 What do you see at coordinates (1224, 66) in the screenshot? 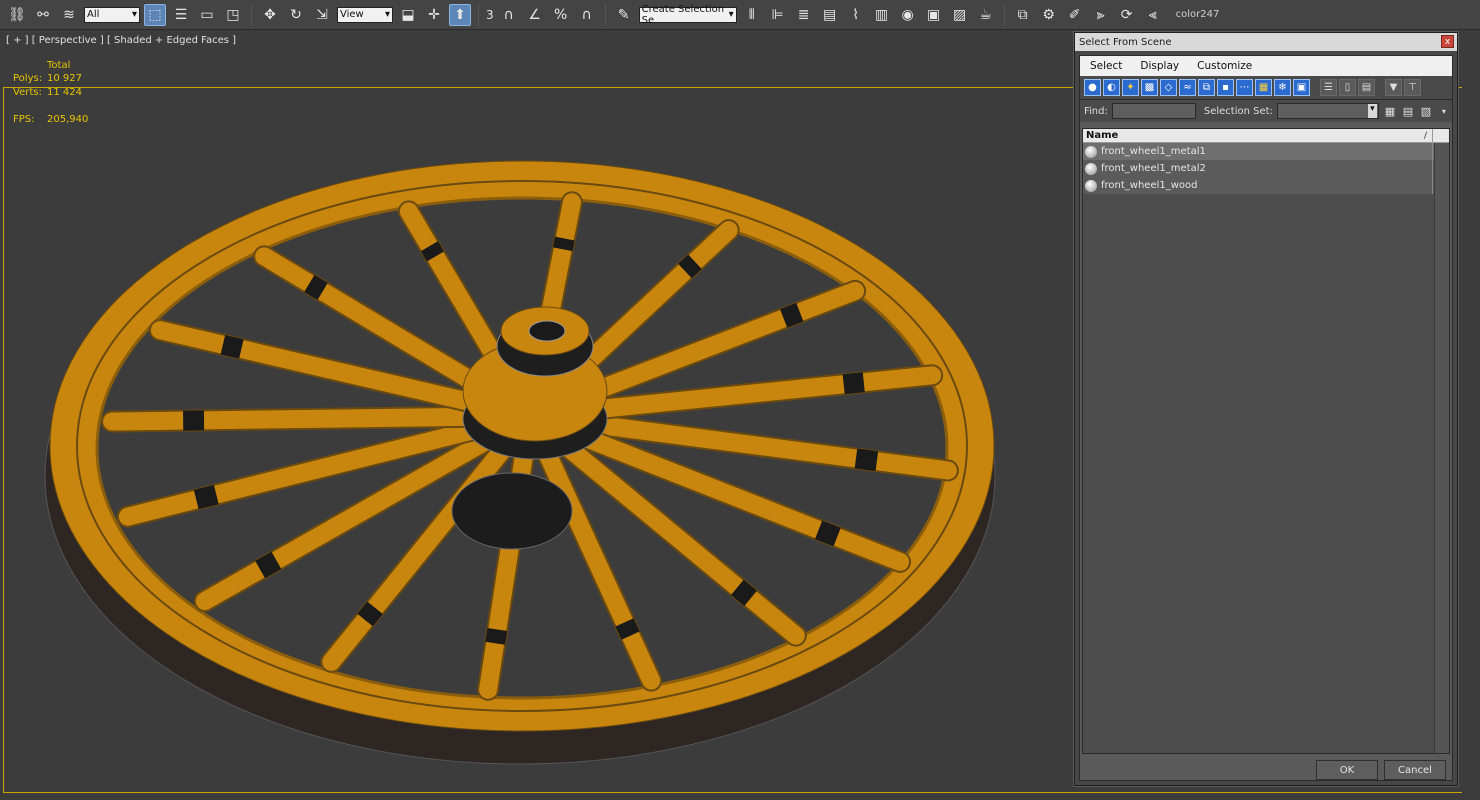
I see `menu-customize: Customize` at bounding box center [1224, 66].